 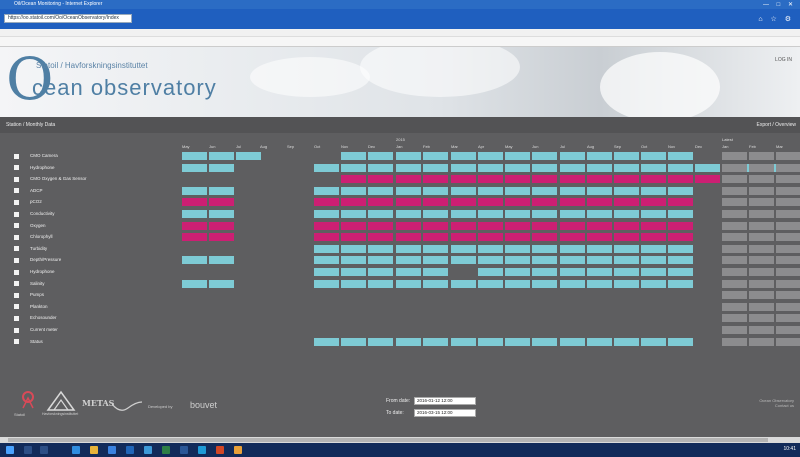 What do you see at coordinates (36, 342) in the screenshot?
I see `sensor-label: Status` at bounding box center [36, 342].